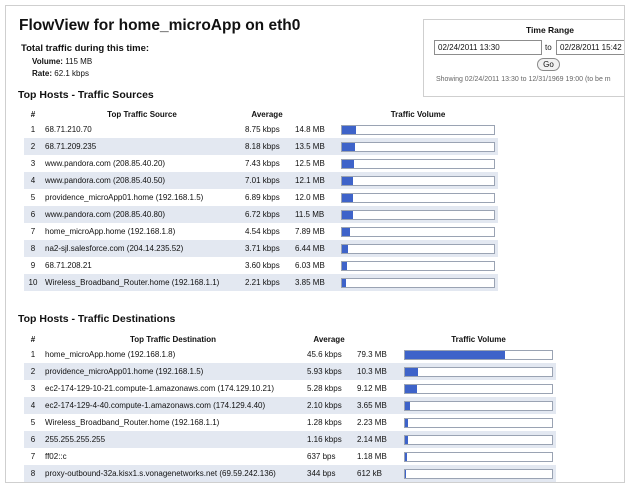  What do you see at coordinates (33, 265) in the screenshot?
I see `rank-cell: 9` at bounding box center [33, 265].